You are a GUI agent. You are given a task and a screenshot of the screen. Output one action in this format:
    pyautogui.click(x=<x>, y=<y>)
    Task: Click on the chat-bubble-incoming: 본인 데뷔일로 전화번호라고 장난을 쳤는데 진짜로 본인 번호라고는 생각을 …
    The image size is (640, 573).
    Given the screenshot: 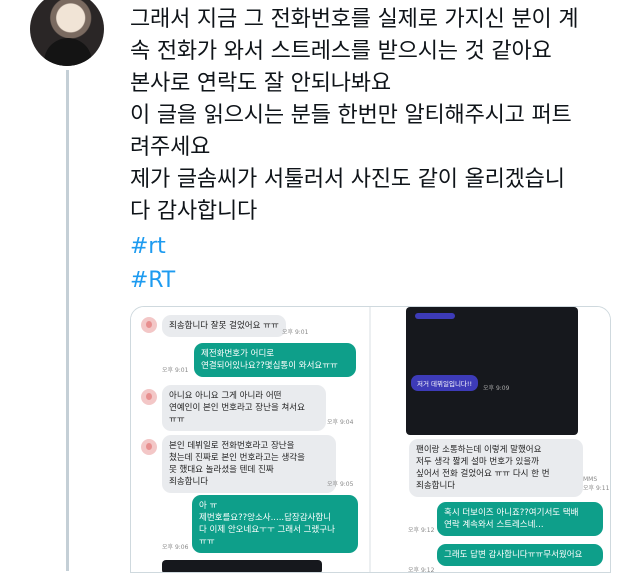 What is the action you would take?
    pyautogui.click(x=249, y=464)
    